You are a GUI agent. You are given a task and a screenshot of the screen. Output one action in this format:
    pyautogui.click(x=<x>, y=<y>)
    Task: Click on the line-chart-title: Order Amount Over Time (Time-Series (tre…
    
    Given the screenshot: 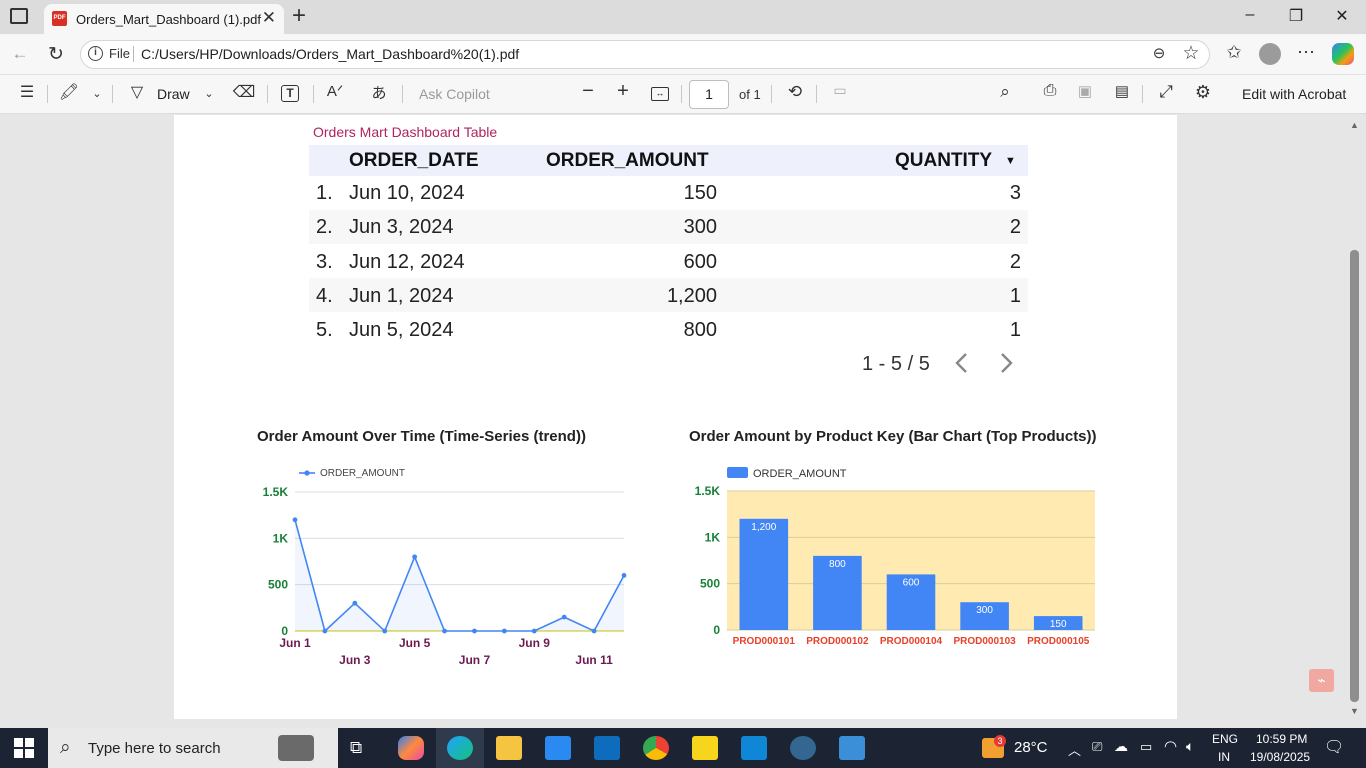 What is the action you would take?
    pyautogui.click(x=421, y=436)
    